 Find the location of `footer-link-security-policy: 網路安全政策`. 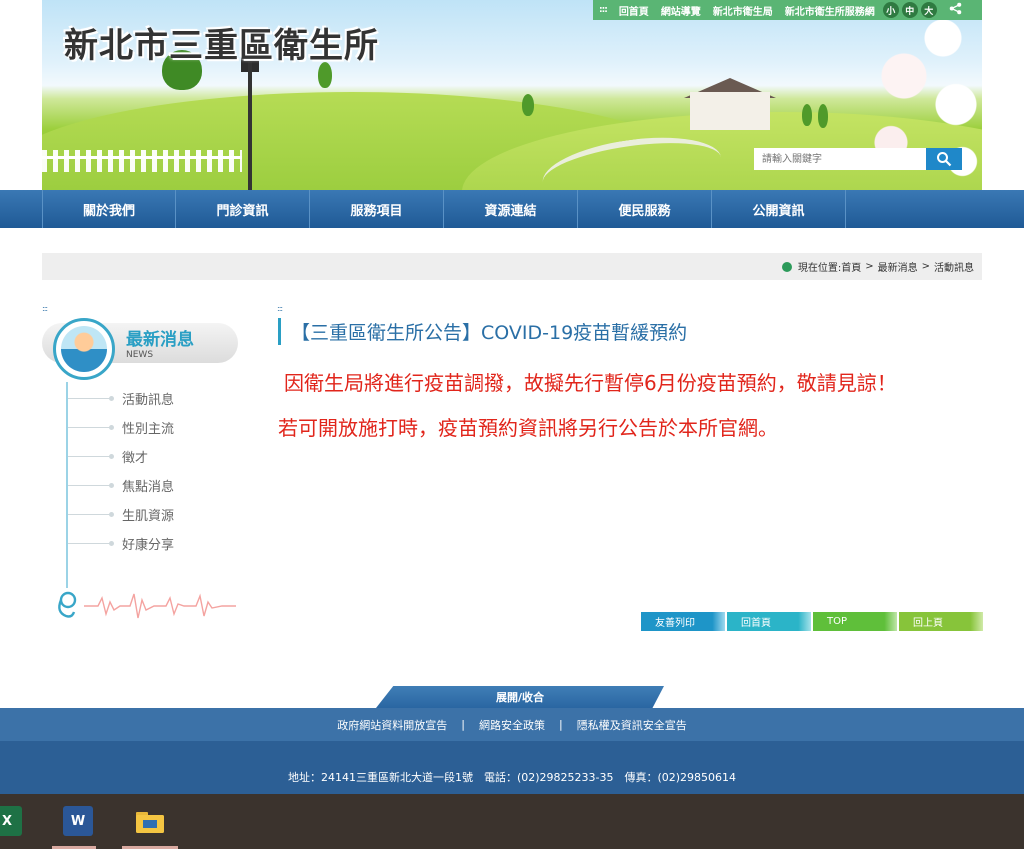

footer-link-security-policy: 網路安全政策 is located at coordinates (512, 725).